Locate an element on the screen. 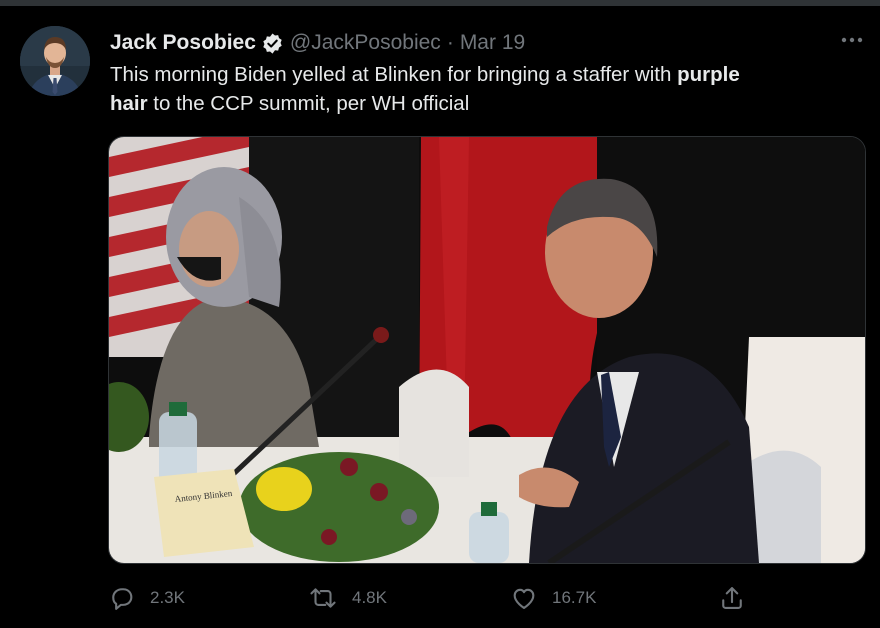  retweet-count: 4.8K is located at coordinates (369, 597).